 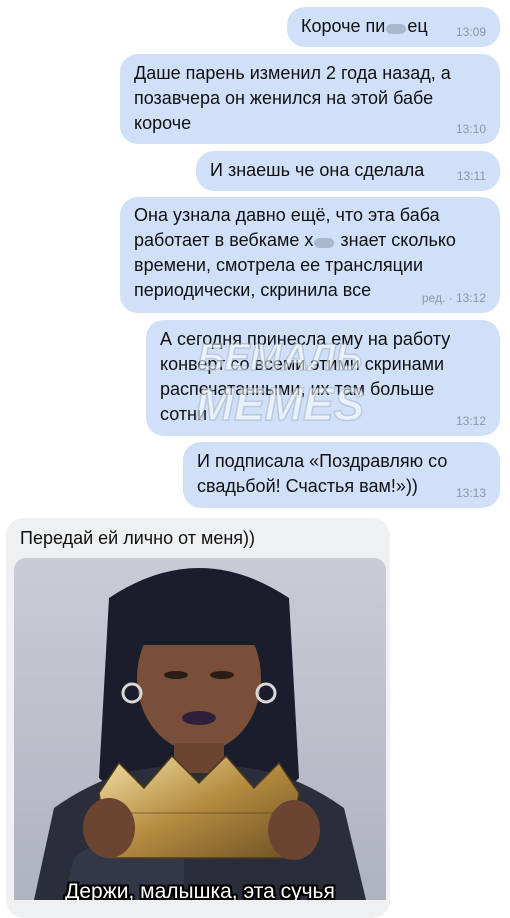 What do you see at coordinates (453, 298) in the screenshot?
I see `message-time: ред. · 13:12` at bounding box center [453, 298].